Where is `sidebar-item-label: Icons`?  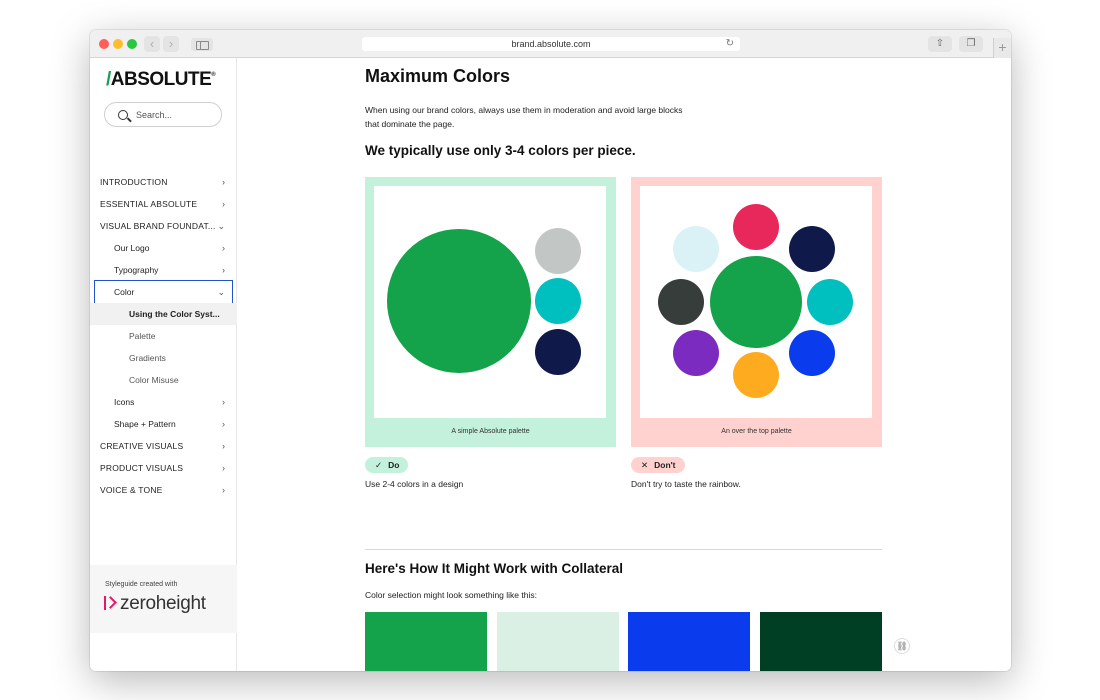 sidebar-item-label: Icons is located at coordinates (124, 402).